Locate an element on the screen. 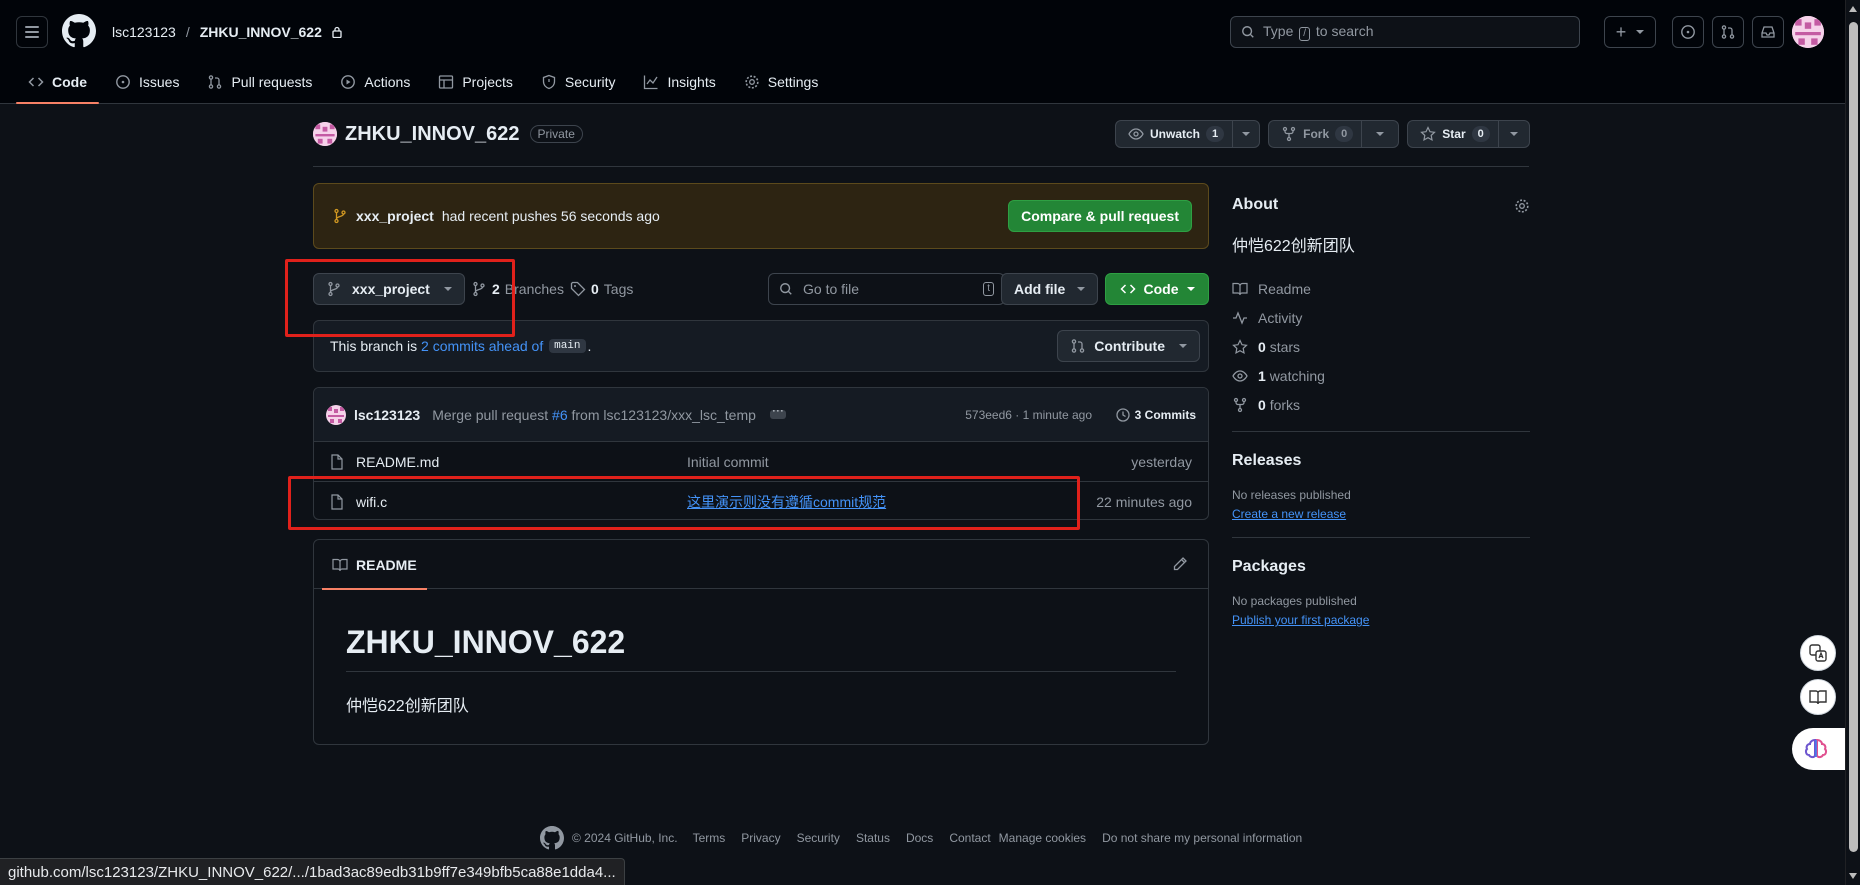  tab-readme: README is located at coordinates (374, 565).